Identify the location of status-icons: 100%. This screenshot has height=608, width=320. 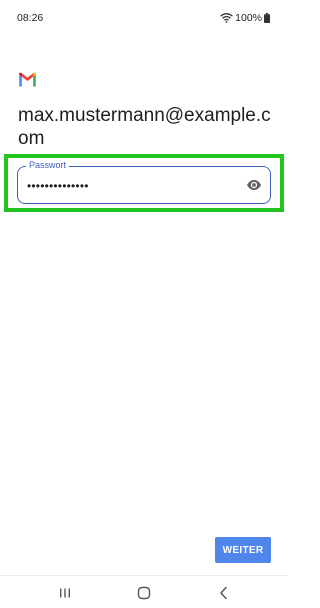
(245, 18).